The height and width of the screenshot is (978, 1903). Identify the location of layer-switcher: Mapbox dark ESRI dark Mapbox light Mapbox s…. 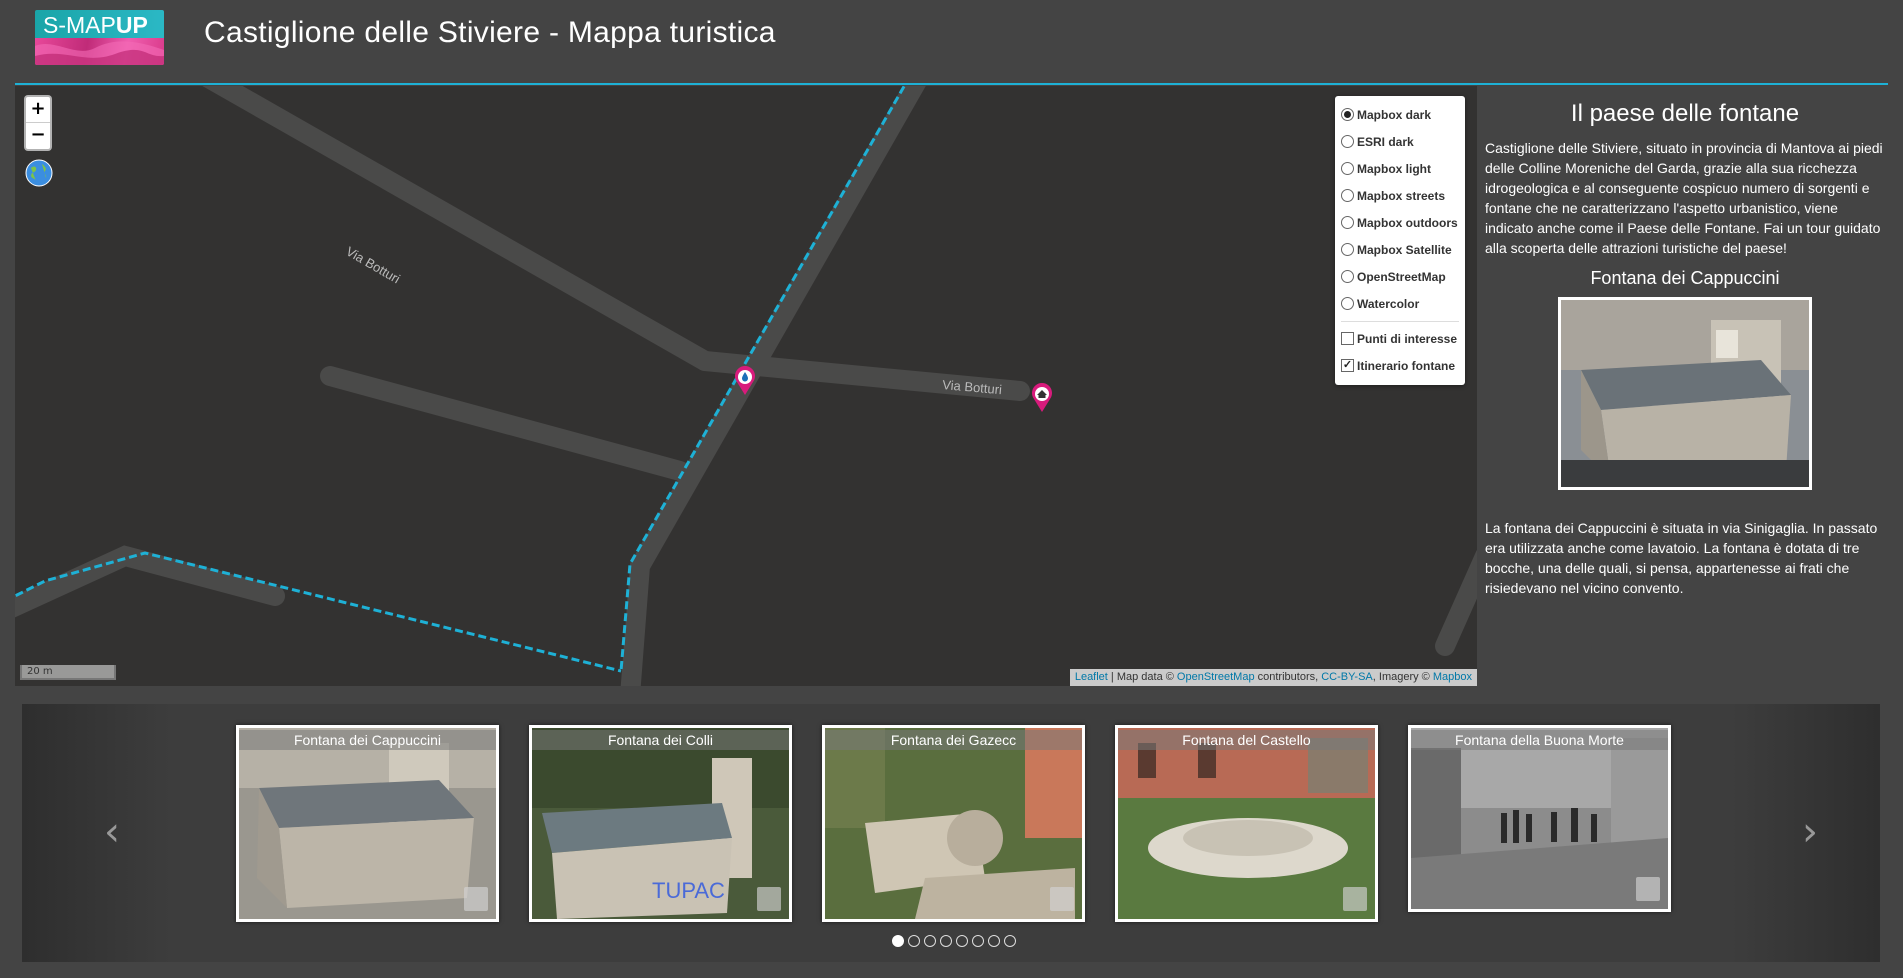
(1400, 240).